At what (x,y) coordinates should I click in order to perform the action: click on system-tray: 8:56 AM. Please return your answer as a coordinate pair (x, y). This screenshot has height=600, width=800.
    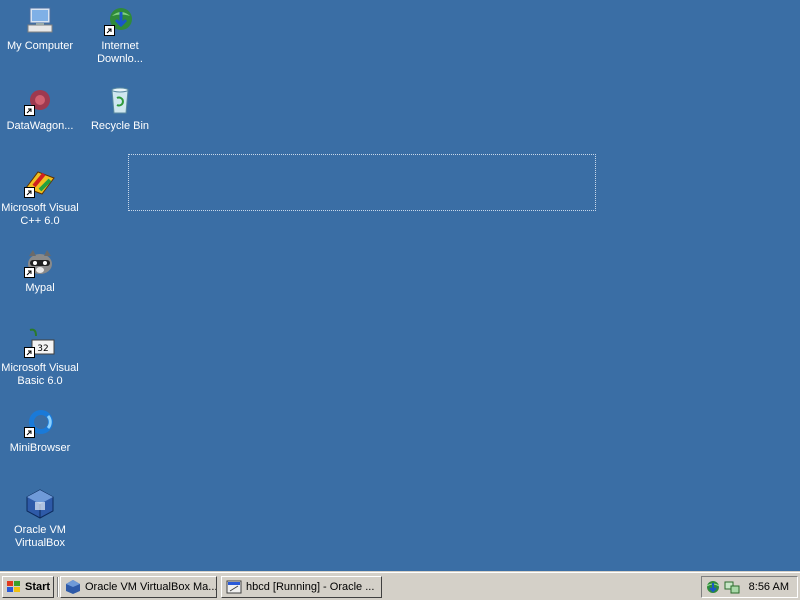
    Looking at the image, I should click on (749, 587).